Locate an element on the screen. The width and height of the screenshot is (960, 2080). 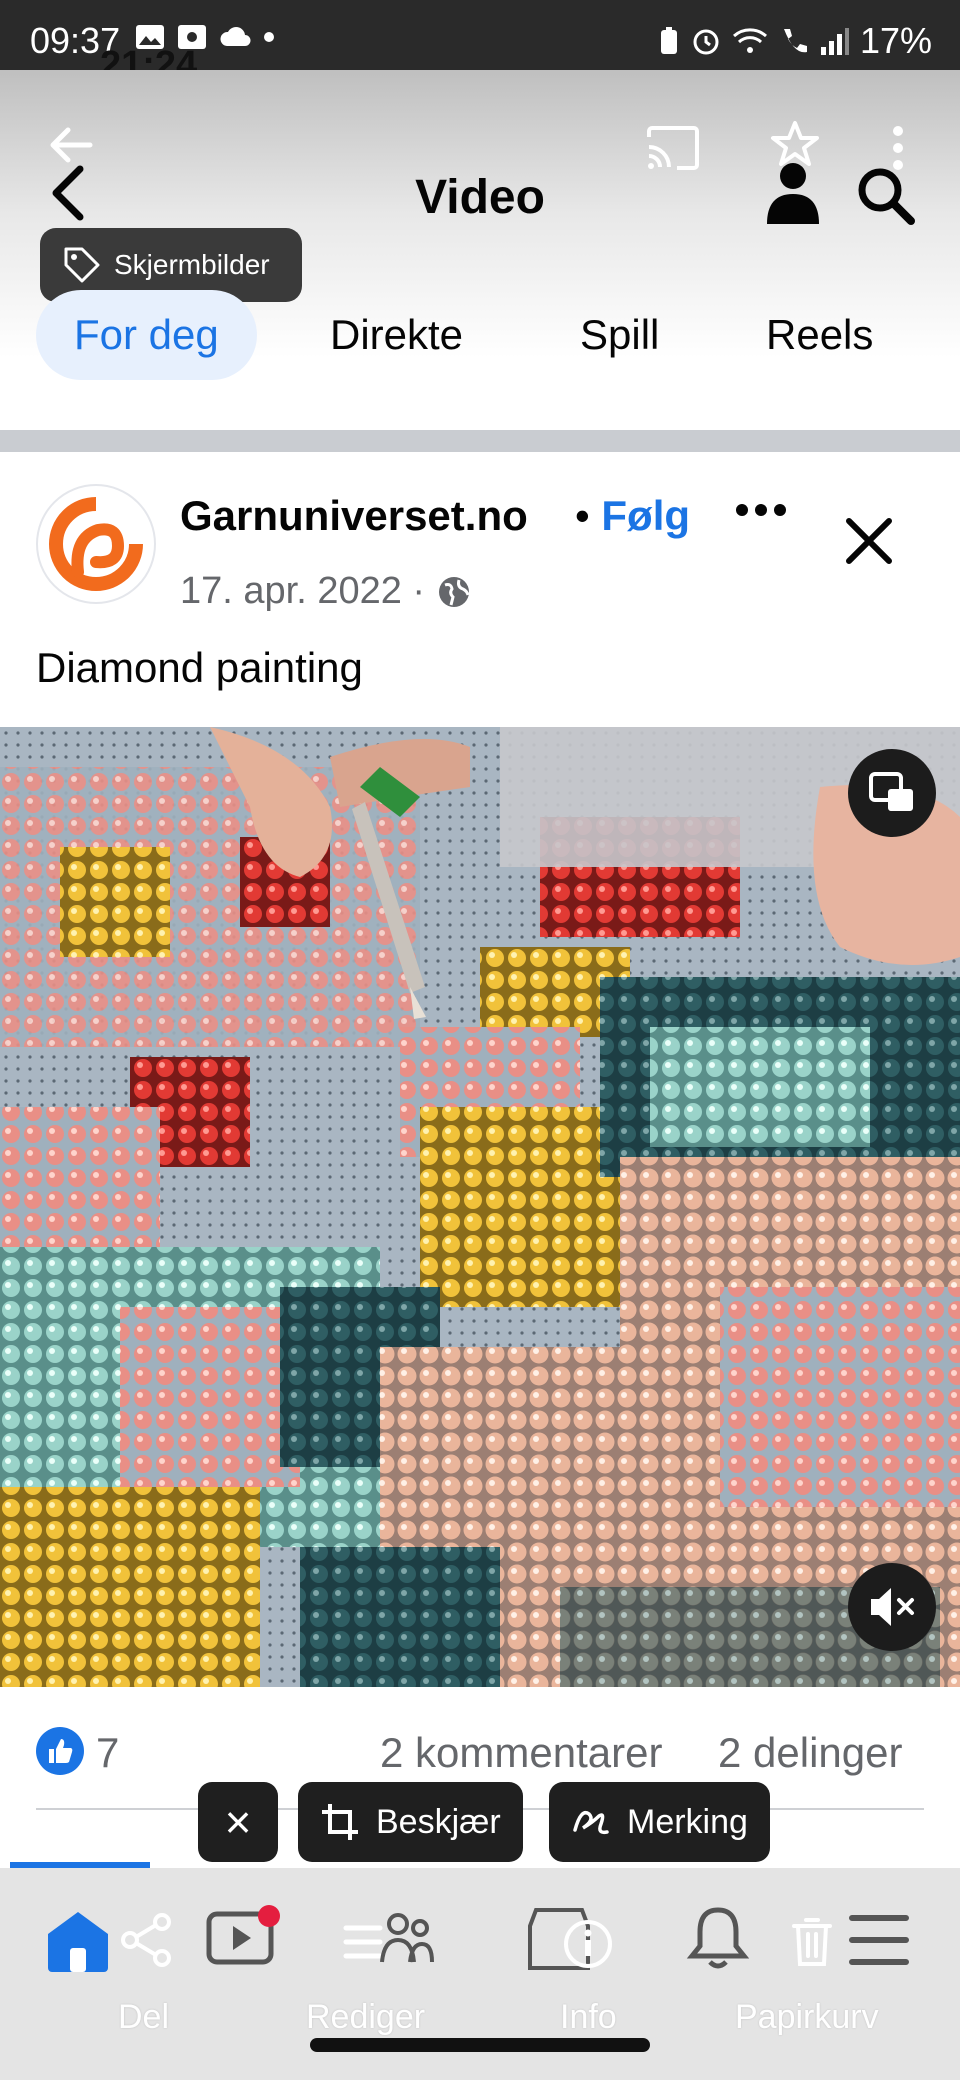
call-icon is located at coordinates (795, 41).